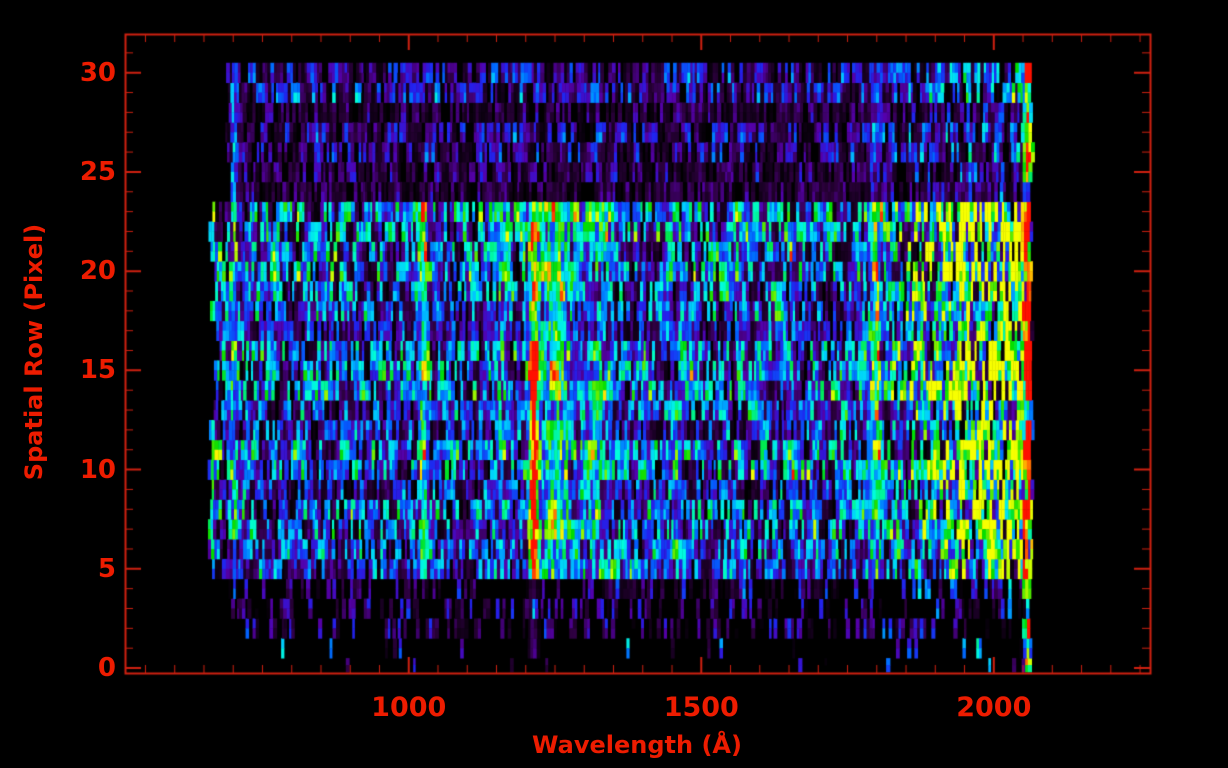 The width and height of the screenshot is (1228, 768). Describe the element at coordinates (994, 707) in the screenshot. I see `x-tick-label: 2000` at that location.